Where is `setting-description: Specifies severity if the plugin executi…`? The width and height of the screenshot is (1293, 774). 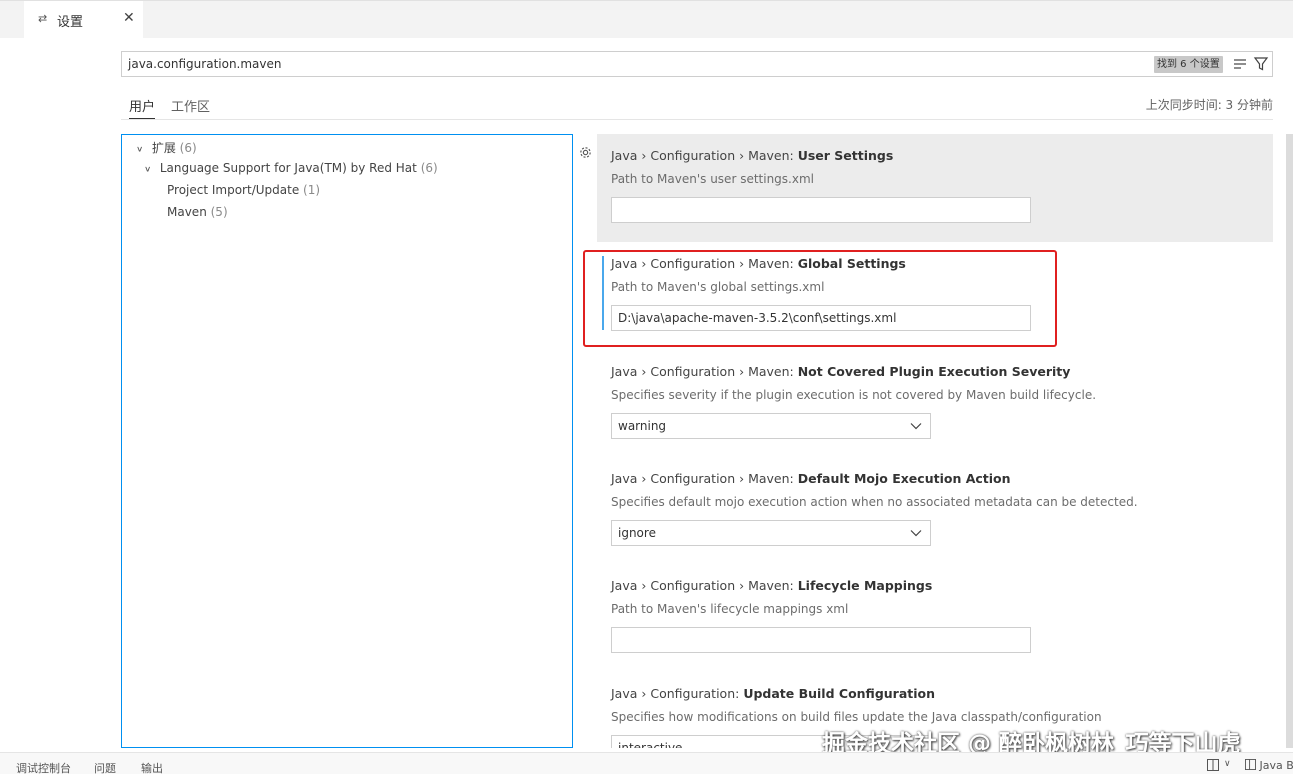
setting-description: Specifies severity if the plugin executi… is located at coordinates (854, 395).